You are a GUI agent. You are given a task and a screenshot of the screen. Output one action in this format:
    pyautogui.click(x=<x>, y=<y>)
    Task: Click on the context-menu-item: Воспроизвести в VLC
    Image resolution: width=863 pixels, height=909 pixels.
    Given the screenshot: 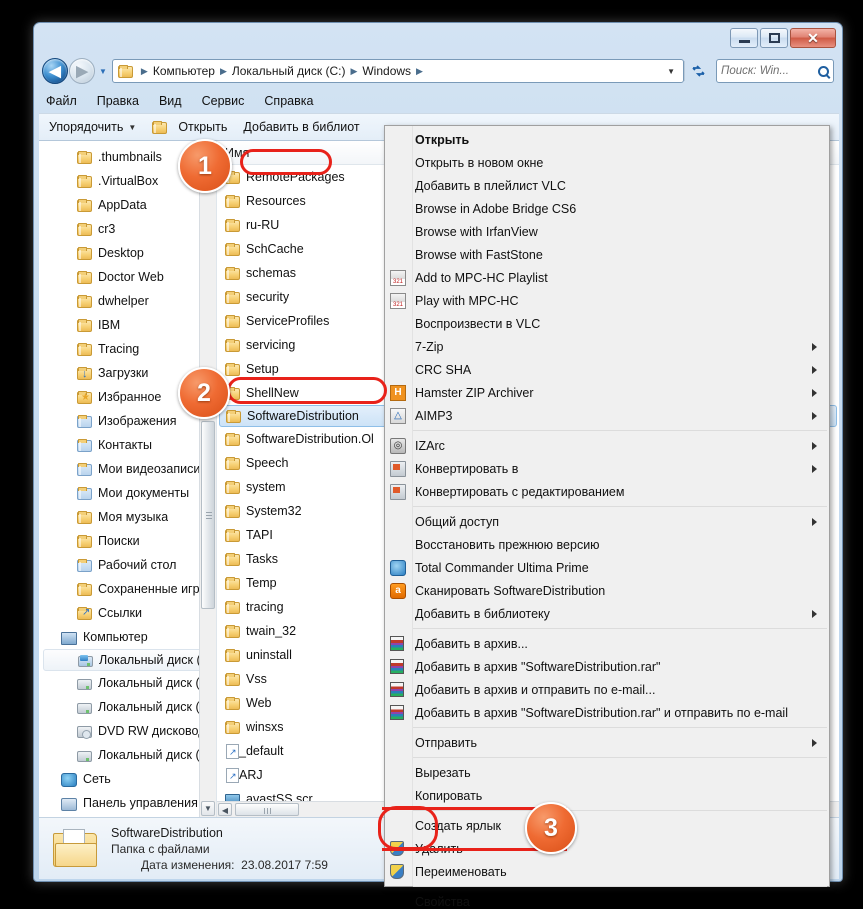 What is the action you would take?
    pyautogui.click(x=607, y=323)
    